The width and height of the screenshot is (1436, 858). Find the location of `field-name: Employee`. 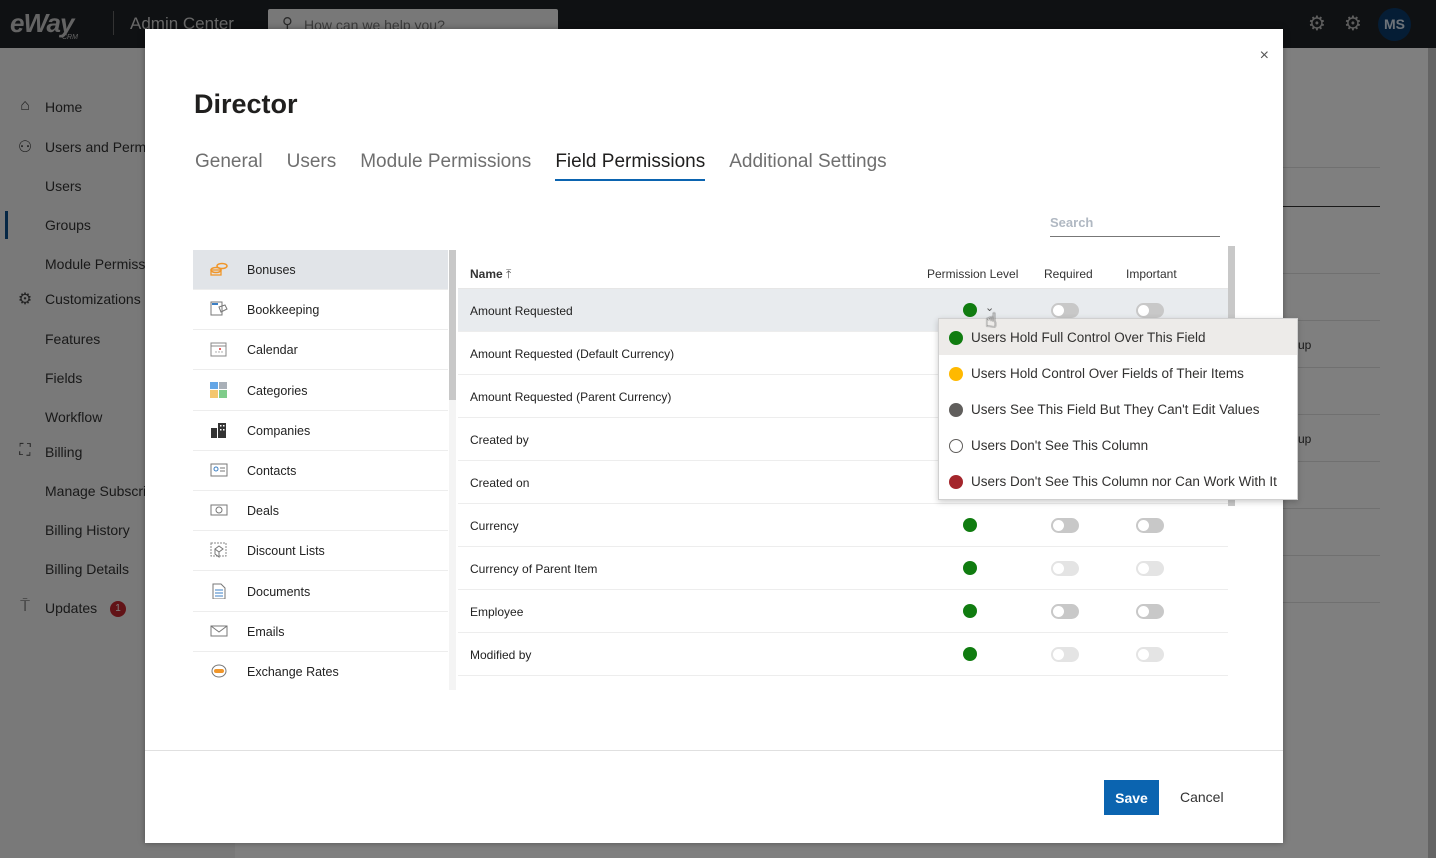

field-name: Employee is located at coordinates (497, 612).